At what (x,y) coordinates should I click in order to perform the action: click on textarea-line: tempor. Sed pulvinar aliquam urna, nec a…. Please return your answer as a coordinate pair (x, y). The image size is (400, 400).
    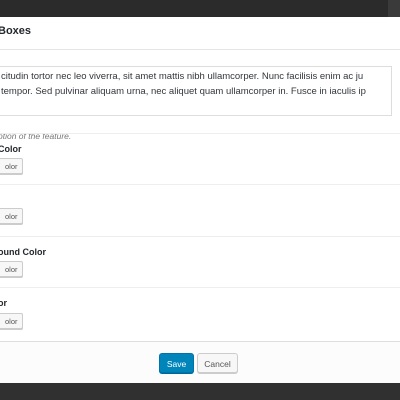
    Looking at the image, I should click on (183, 91).